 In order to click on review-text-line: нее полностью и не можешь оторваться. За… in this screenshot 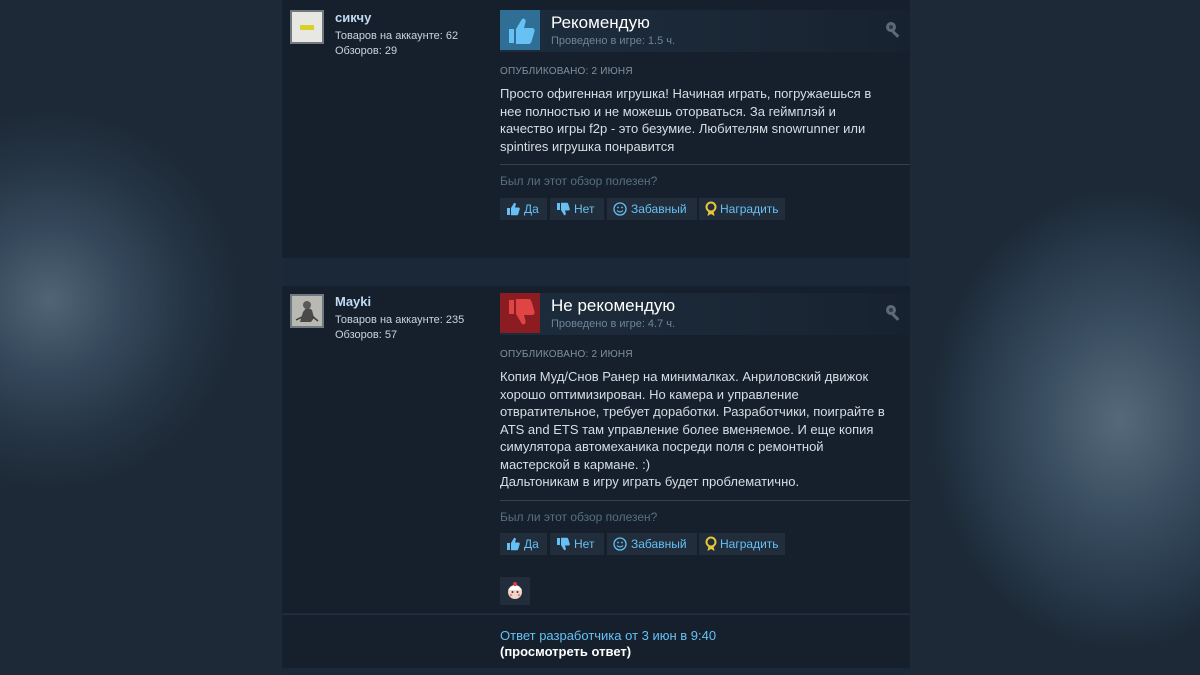, I will do `click(668, 111)`.